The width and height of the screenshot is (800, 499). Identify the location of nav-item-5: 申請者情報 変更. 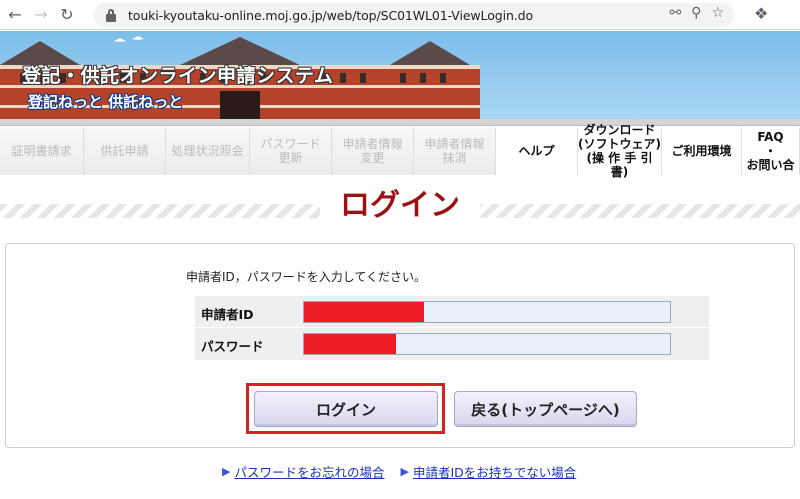
(373, 151).